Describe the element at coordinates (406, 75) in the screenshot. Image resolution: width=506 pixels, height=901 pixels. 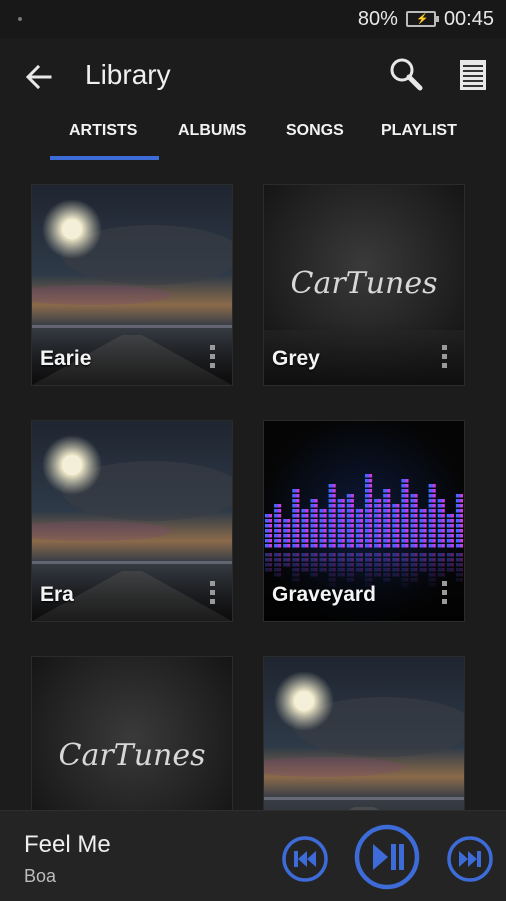
I see `search-button` at that location.